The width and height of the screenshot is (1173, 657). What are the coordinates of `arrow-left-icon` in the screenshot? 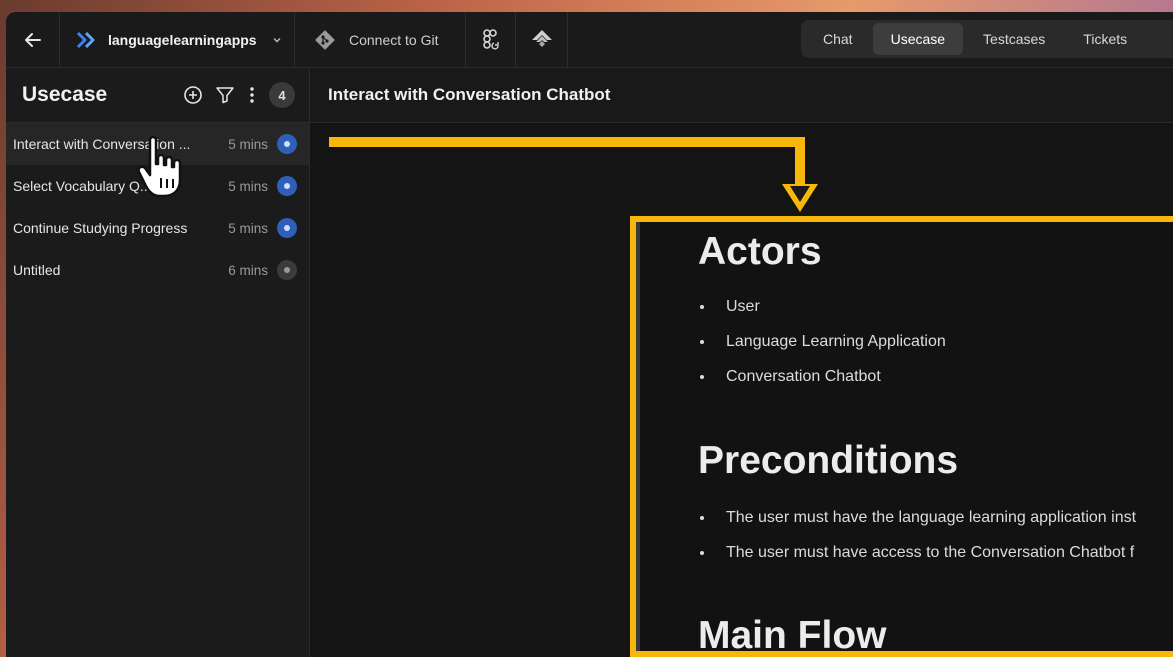 It's located at (32, 39).